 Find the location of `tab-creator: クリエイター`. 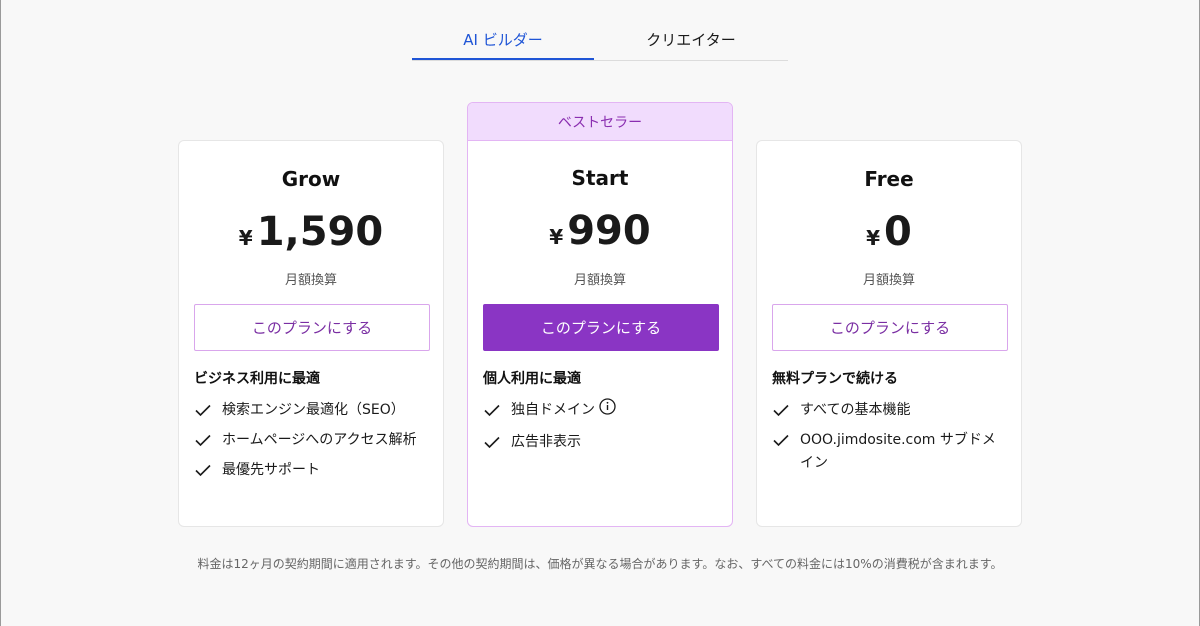

tab-creator: クリエイター is located at coordinates (691, 42).